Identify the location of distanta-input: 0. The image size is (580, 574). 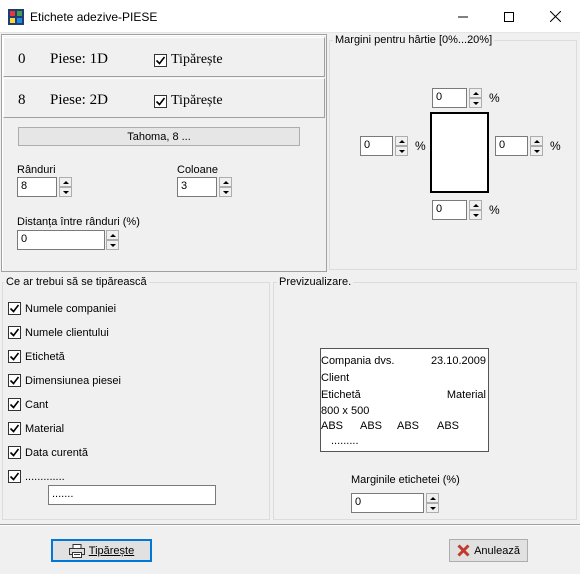
(61, 240).